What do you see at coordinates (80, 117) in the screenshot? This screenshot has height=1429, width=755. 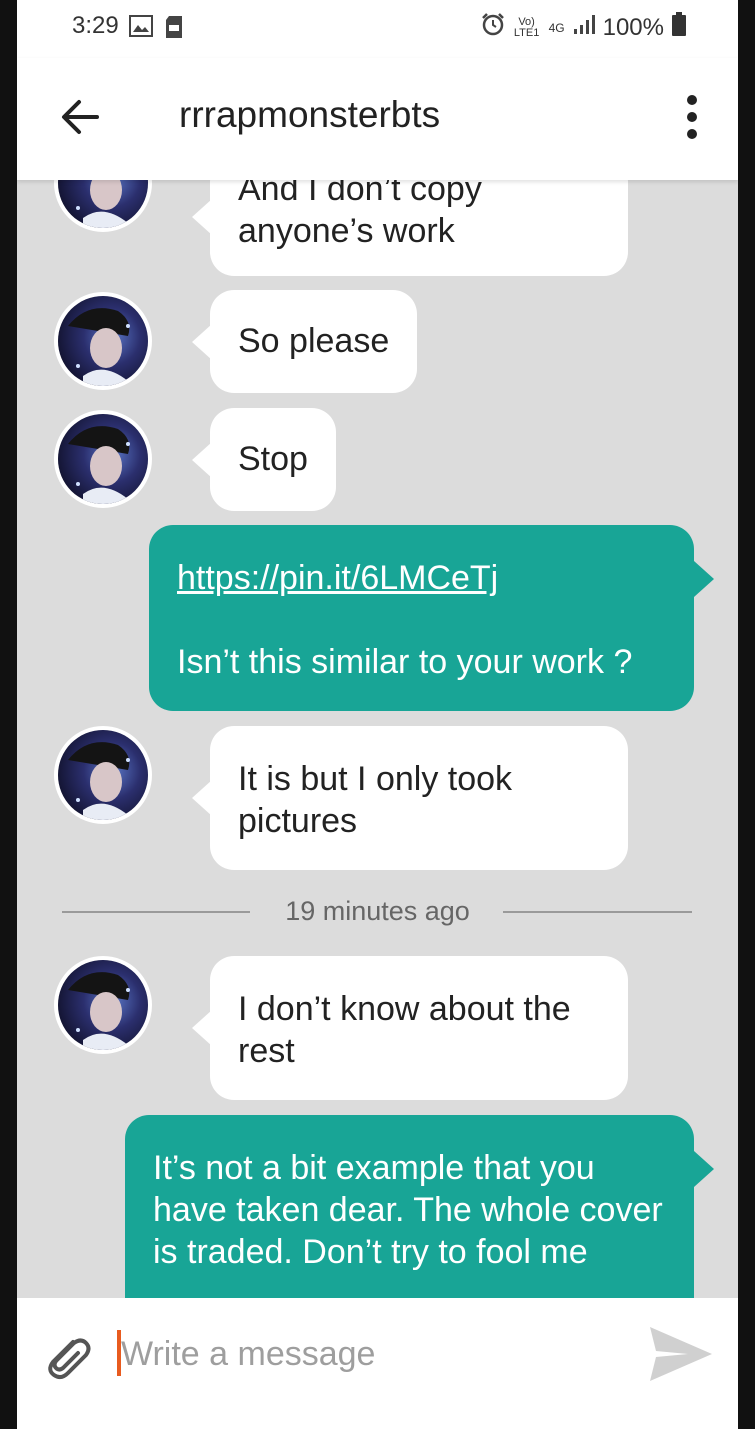 I see `back-arrow-icon` at bounding box center [80, 117].